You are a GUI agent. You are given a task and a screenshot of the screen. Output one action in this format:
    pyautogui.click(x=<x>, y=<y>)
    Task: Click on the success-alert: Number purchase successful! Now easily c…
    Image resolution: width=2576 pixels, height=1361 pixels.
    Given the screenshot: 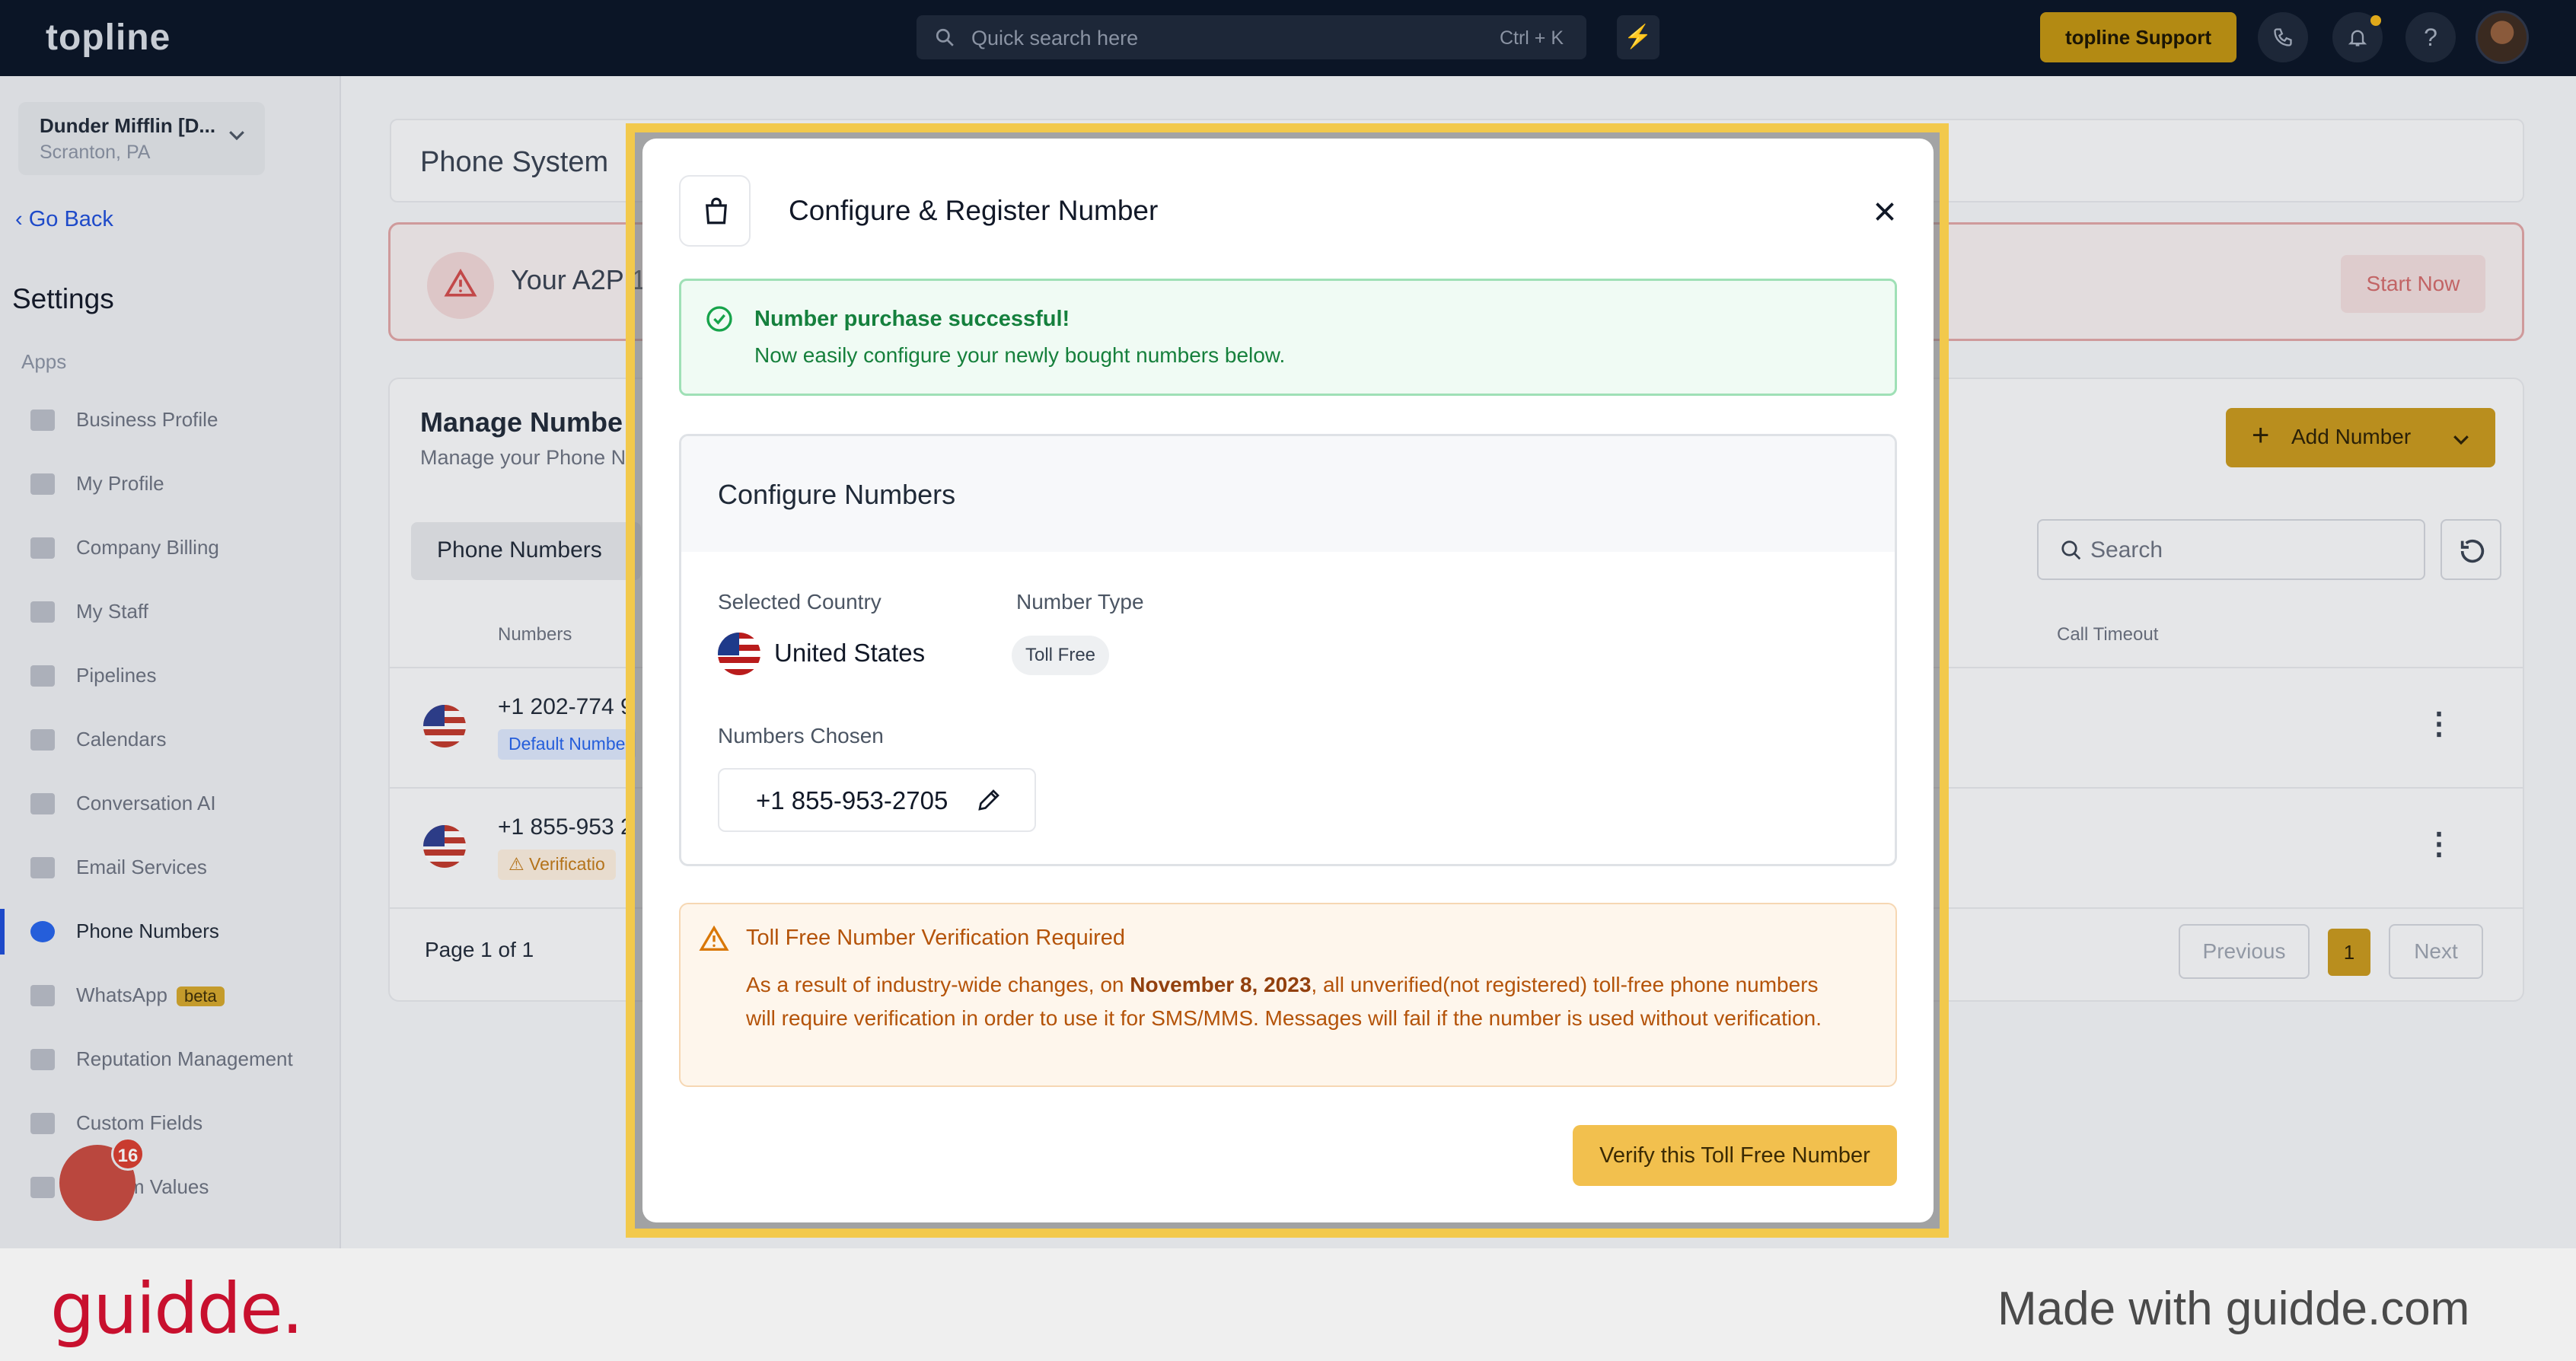 What is the action you would take?
    pyautogui.click(x=1288, y=337)
    